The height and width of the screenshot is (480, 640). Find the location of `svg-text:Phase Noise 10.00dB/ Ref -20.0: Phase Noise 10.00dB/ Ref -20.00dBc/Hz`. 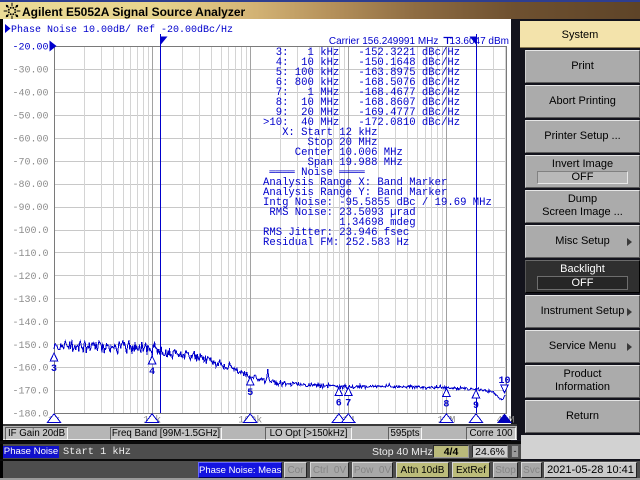

svg-text:Phase Noise 10.00dB/ Ref -20.0: Phase Noise 10.00dB/ Ref -20.00dBc/Hz is located at coordinates (122, 30).